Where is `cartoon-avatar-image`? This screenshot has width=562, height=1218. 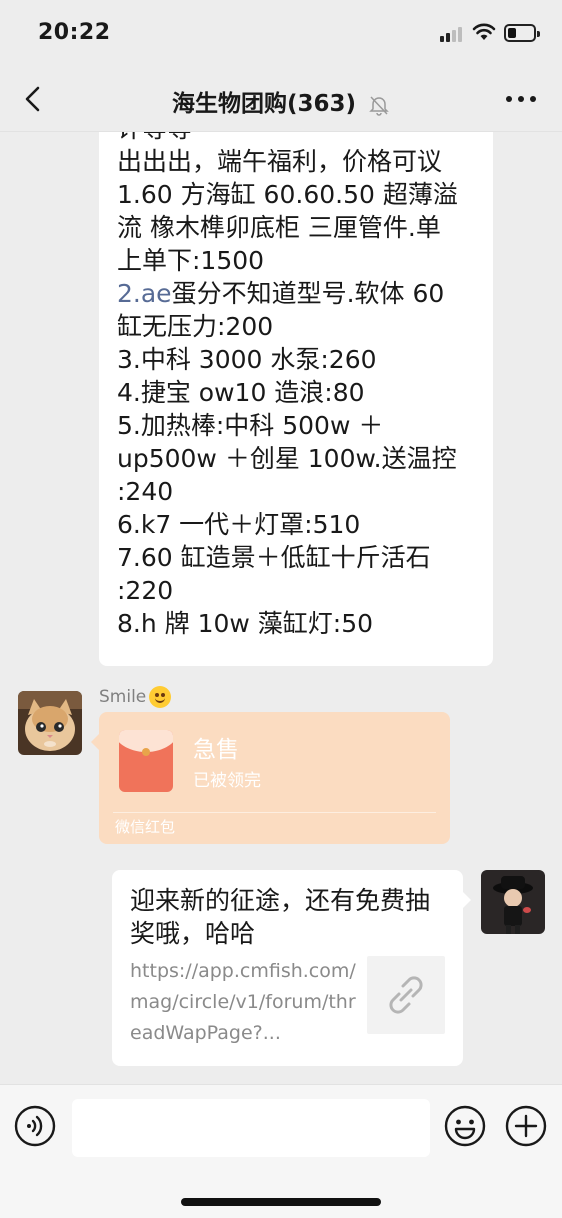 cartoon-avatar-image is located at coordinates (513, 902).